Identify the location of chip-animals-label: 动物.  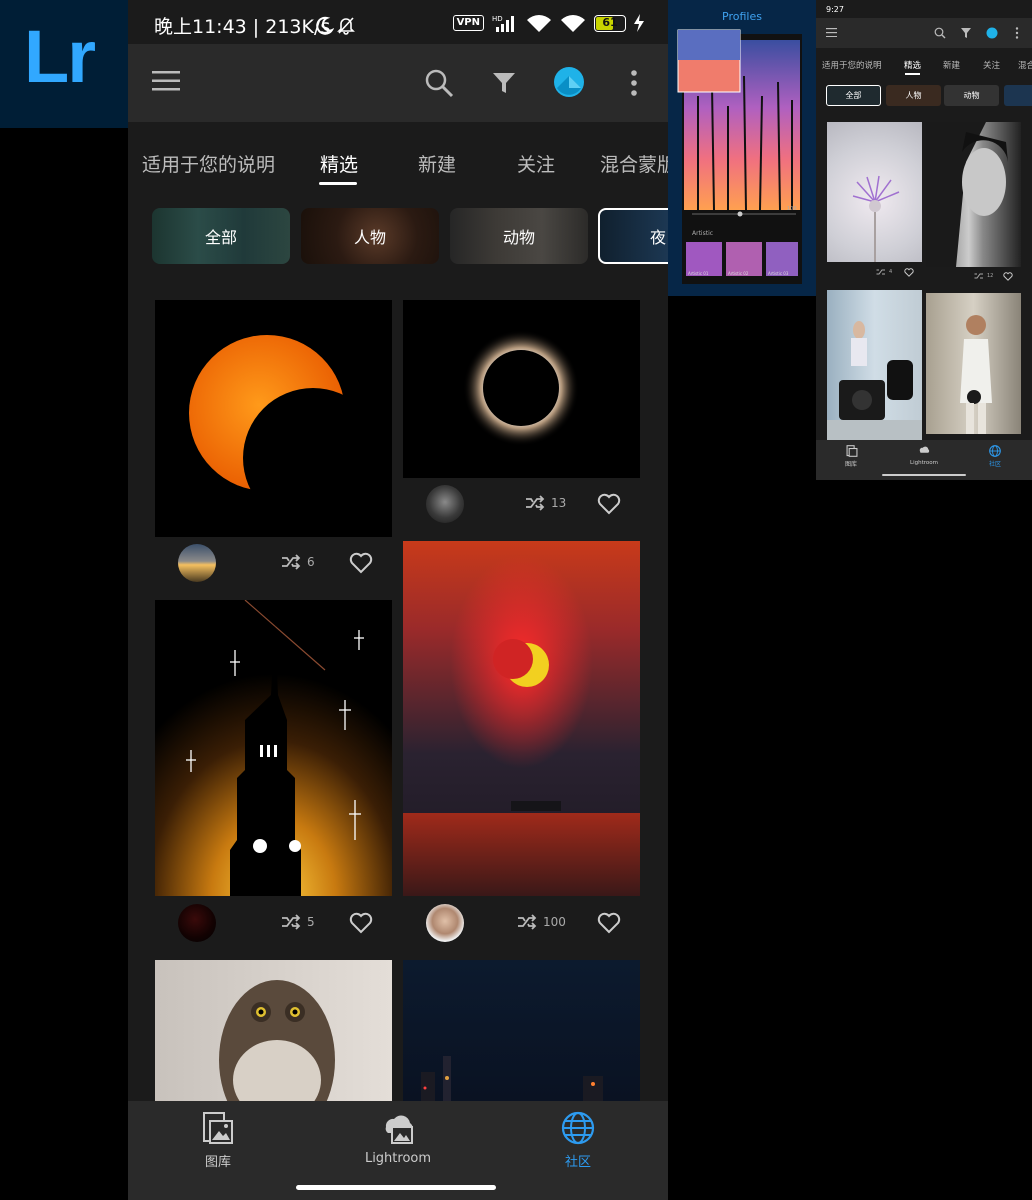
(518, 237).